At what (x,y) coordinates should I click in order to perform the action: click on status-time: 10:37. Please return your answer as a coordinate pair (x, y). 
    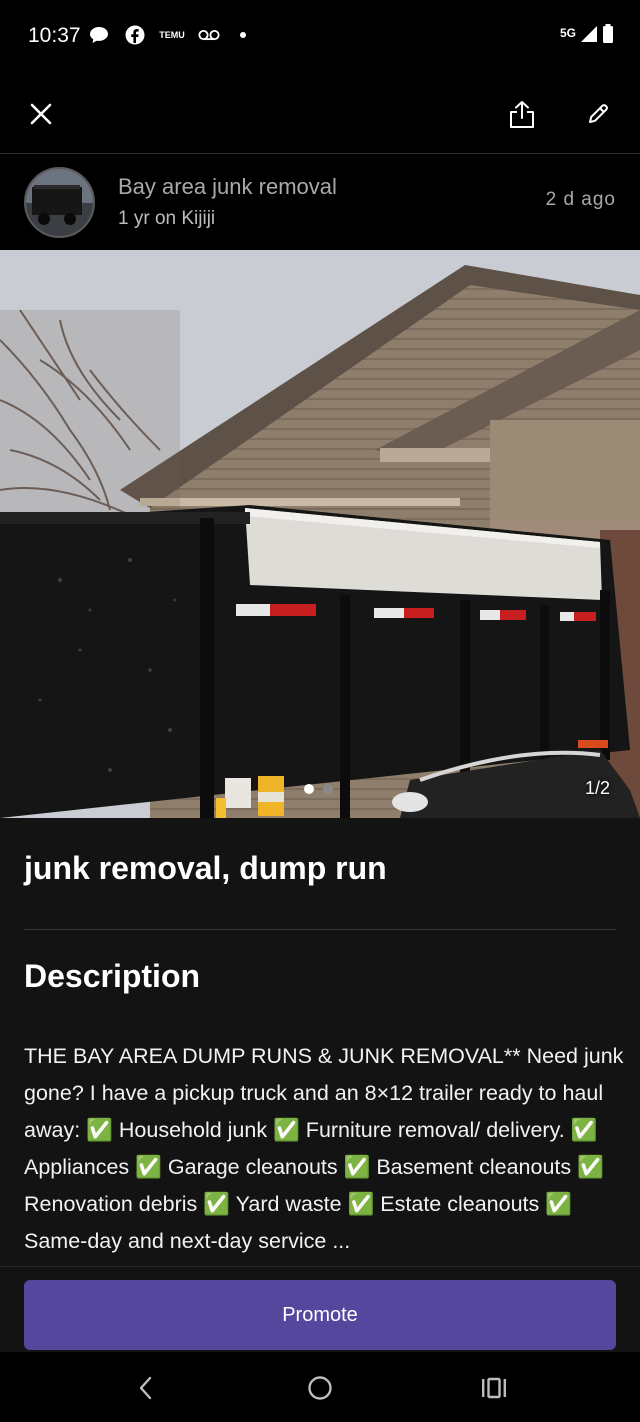
    Looking at the image, I should click on (54, 35).